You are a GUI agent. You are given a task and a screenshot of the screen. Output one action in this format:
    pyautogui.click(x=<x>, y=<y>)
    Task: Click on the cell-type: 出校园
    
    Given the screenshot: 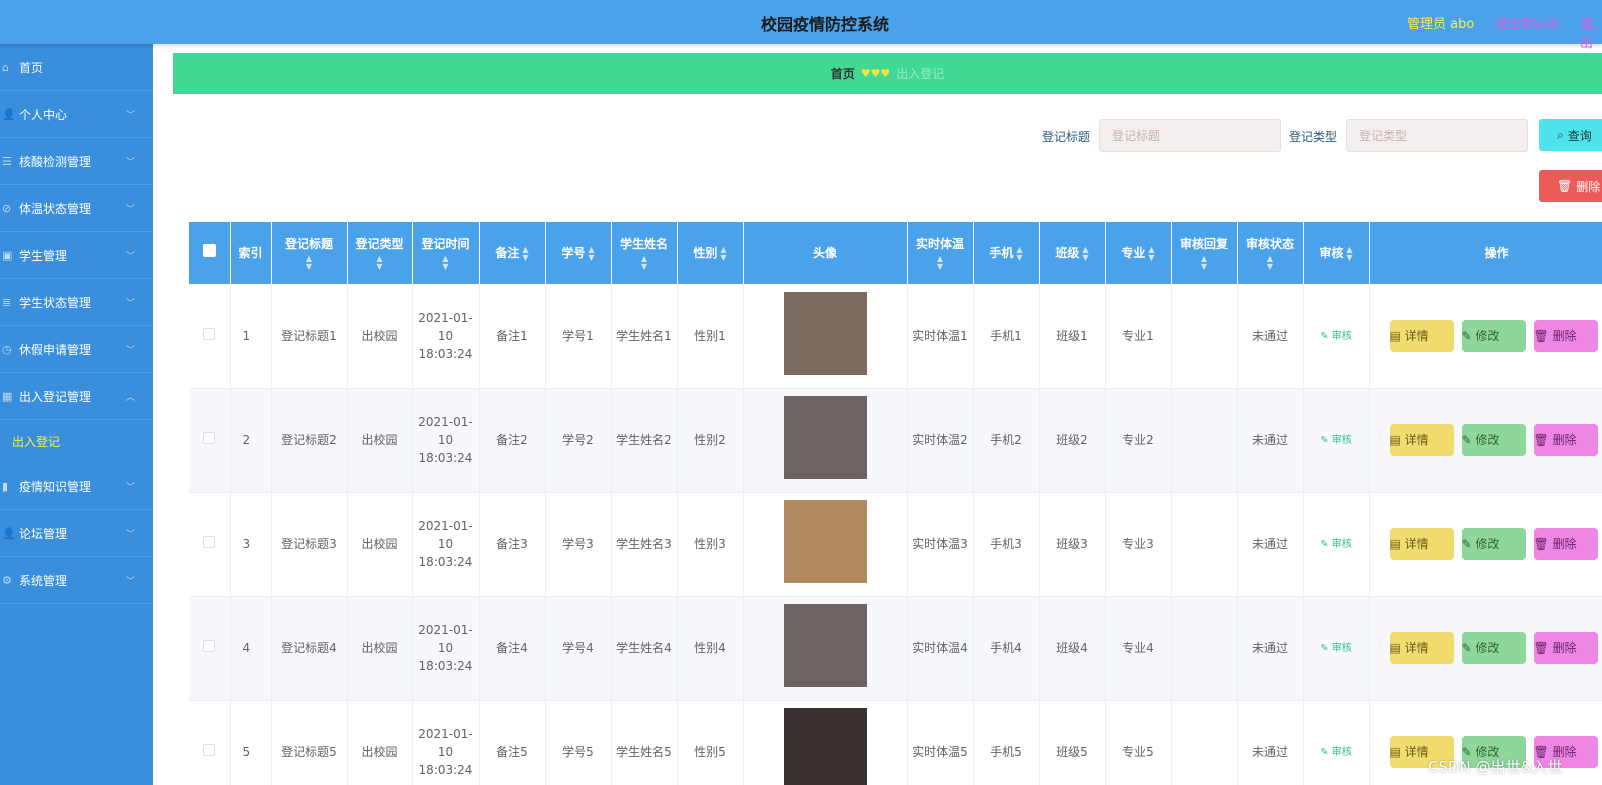 What is the action you would take?
    pyautogui.click(x=380, y=440)
    